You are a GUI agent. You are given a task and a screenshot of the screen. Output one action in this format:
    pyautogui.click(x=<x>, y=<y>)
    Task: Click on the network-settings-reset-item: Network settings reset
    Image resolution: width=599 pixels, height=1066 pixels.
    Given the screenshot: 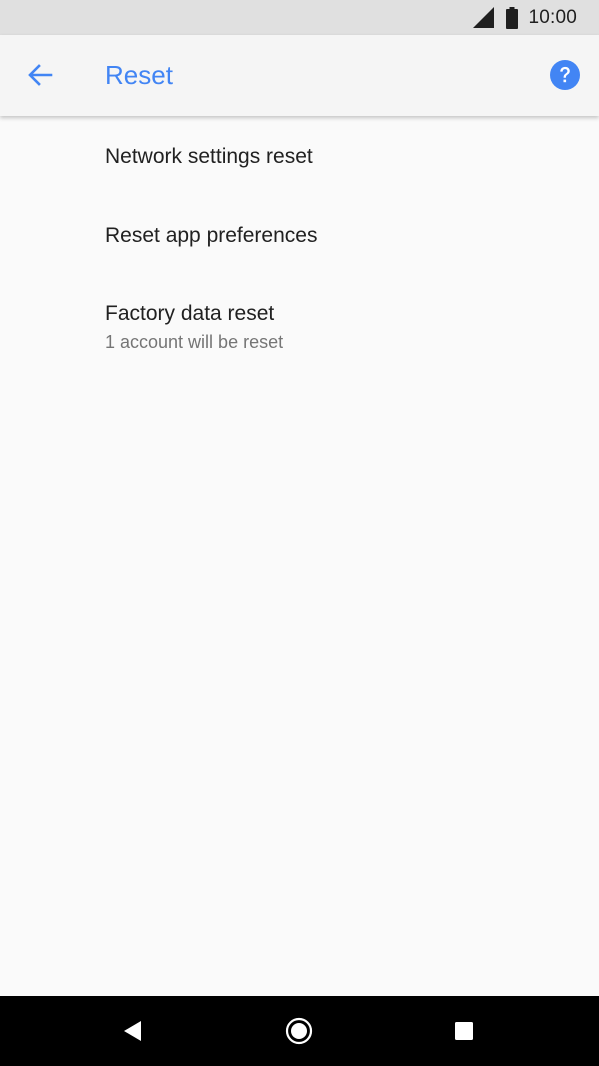 What is the action you would take?
    pyautogui.click(x=299, y=155)
    